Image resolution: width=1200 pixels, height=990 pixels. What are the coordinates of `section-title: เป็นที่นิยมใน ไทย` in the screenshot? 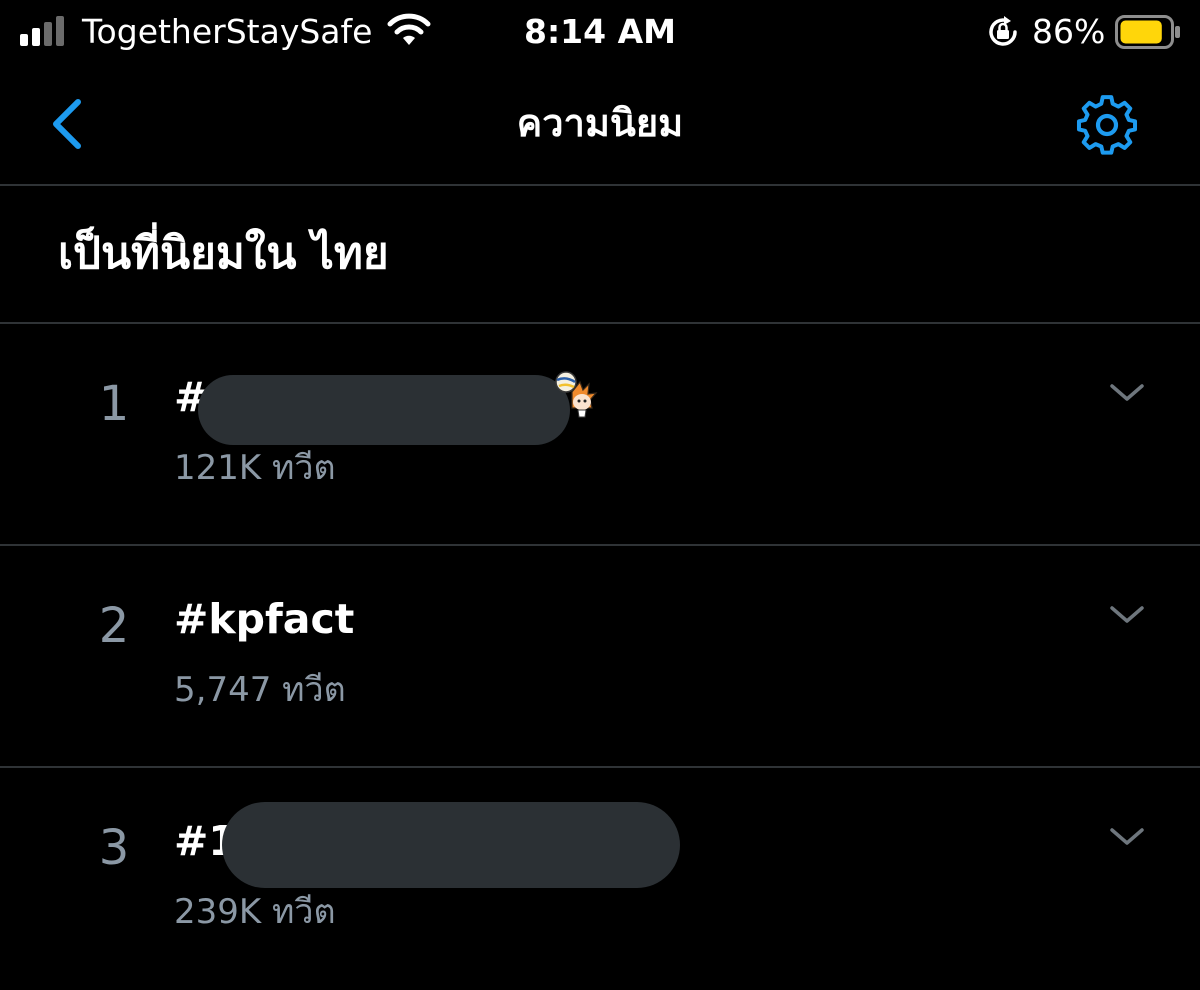 It's located at (223, 253).